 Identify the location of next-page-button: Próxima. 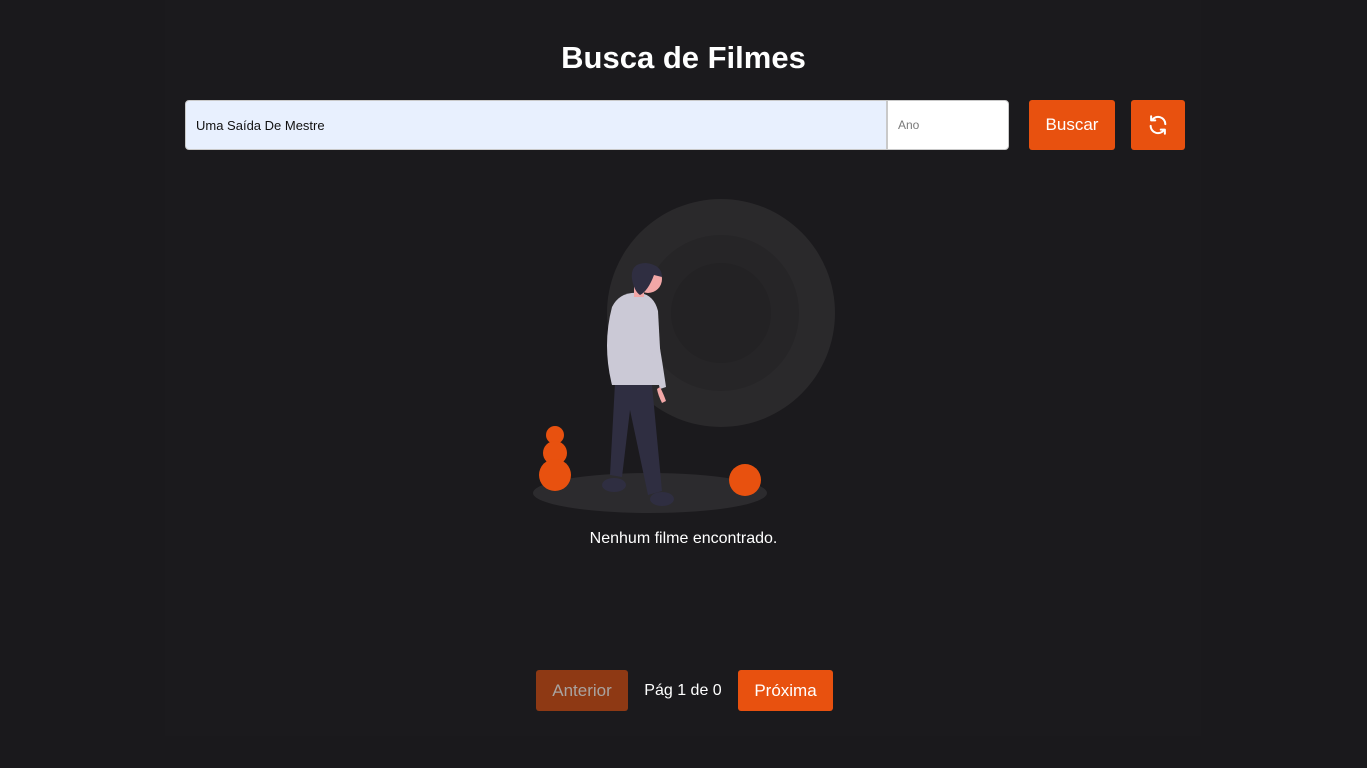
(785, 690).